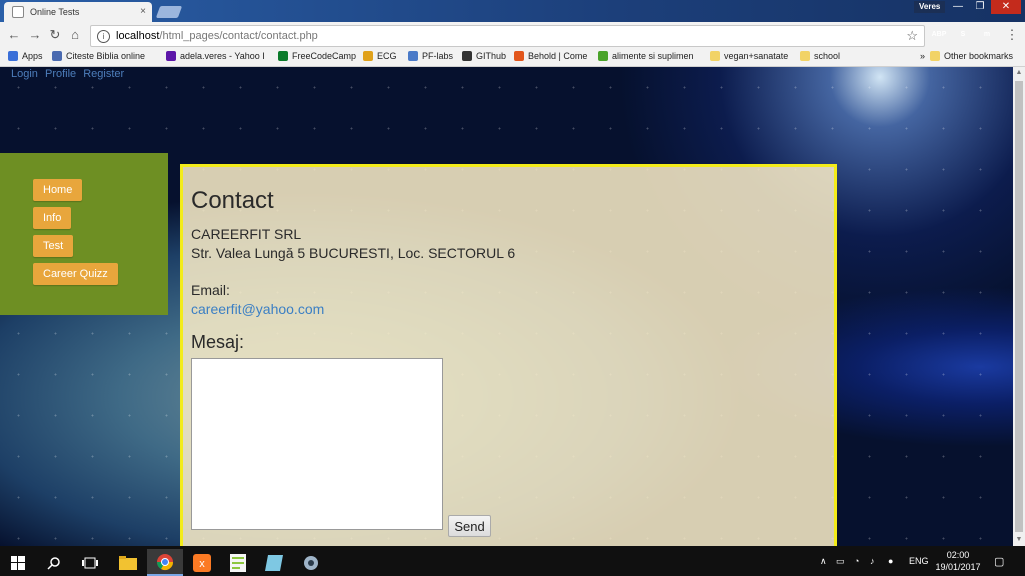  What do you see at coordinates (958, 567) in the screenshot?
I see `clock-date: 19/01/2017` at bounding box center [958, 567].